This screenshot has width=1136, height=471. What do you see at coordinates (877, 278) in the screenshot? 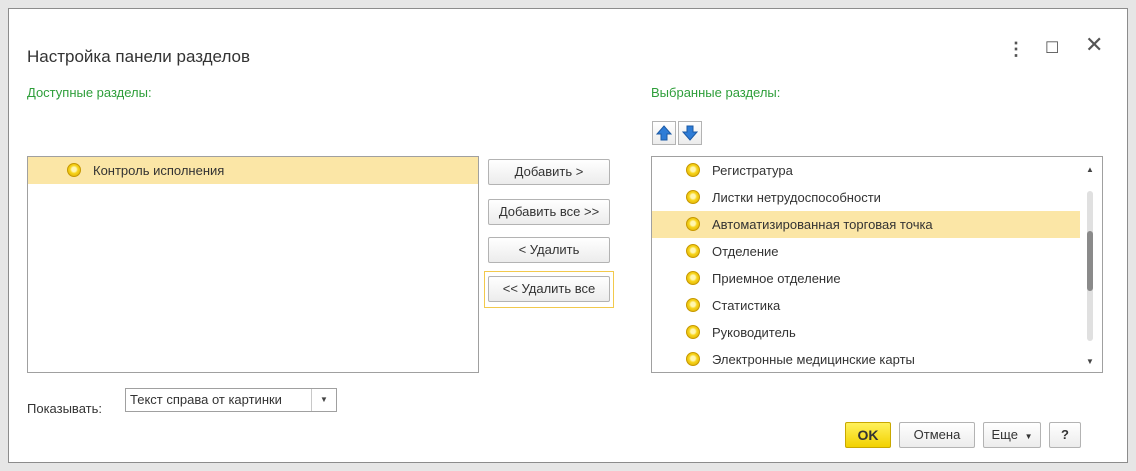
I see `list-item: Приемное отделение` at bounding box center [877, 278].